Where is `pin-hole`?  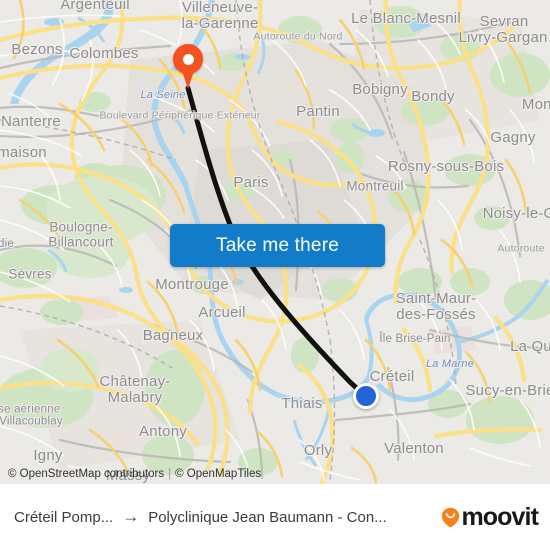
pin-hole is located at coordinates (188, 59).